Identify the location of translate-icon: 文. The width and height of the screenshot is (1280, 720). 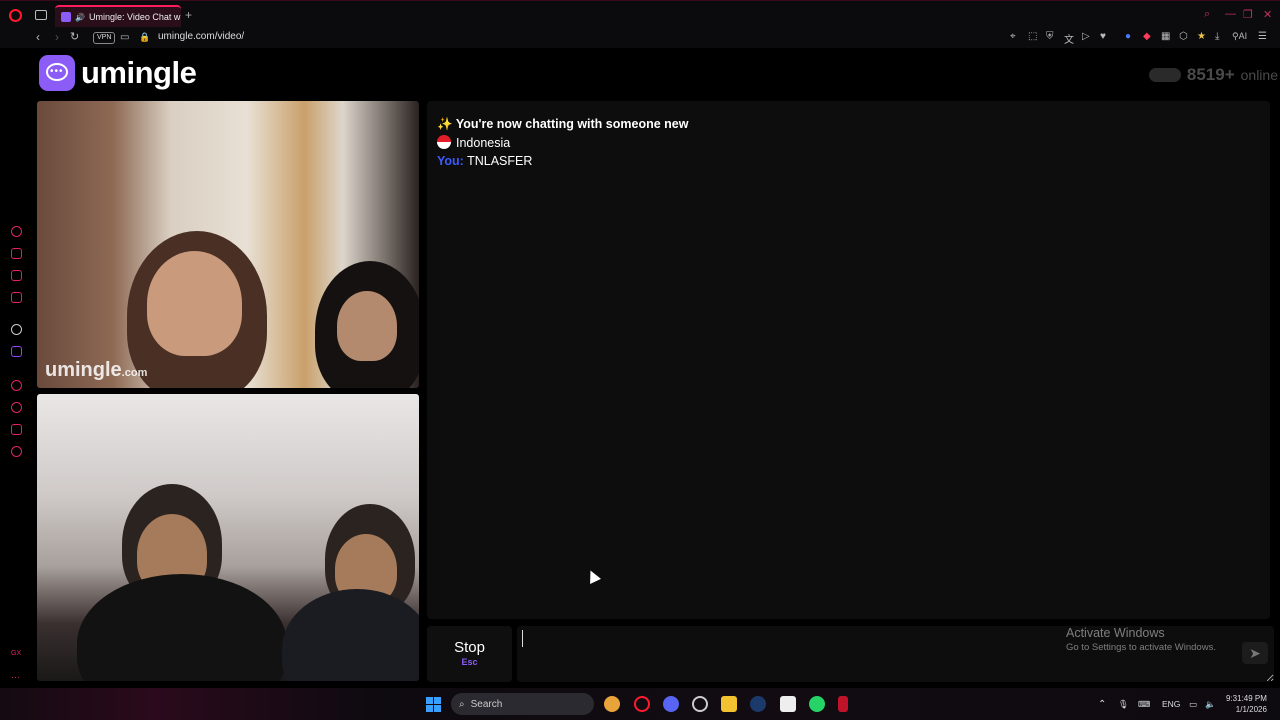
(1069, 38).